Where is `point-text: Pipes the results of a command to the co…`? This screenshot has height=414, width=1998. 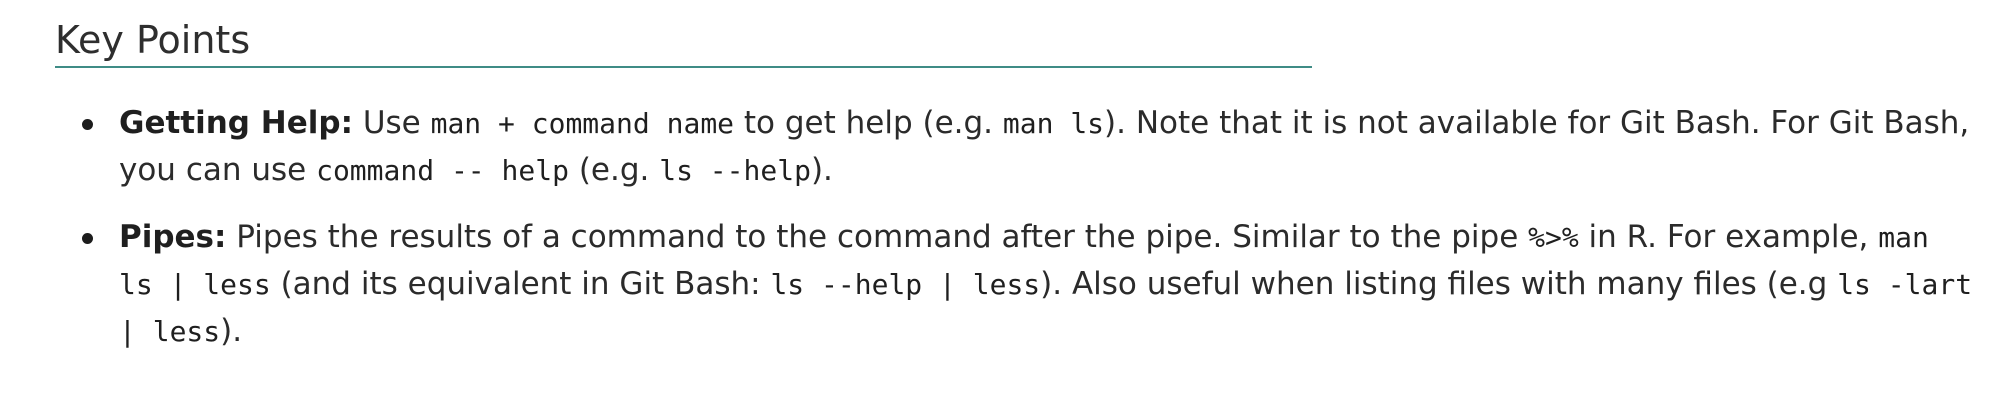 point-text: Pipes the results of a command to the co… is located at coordinates (877, 237).